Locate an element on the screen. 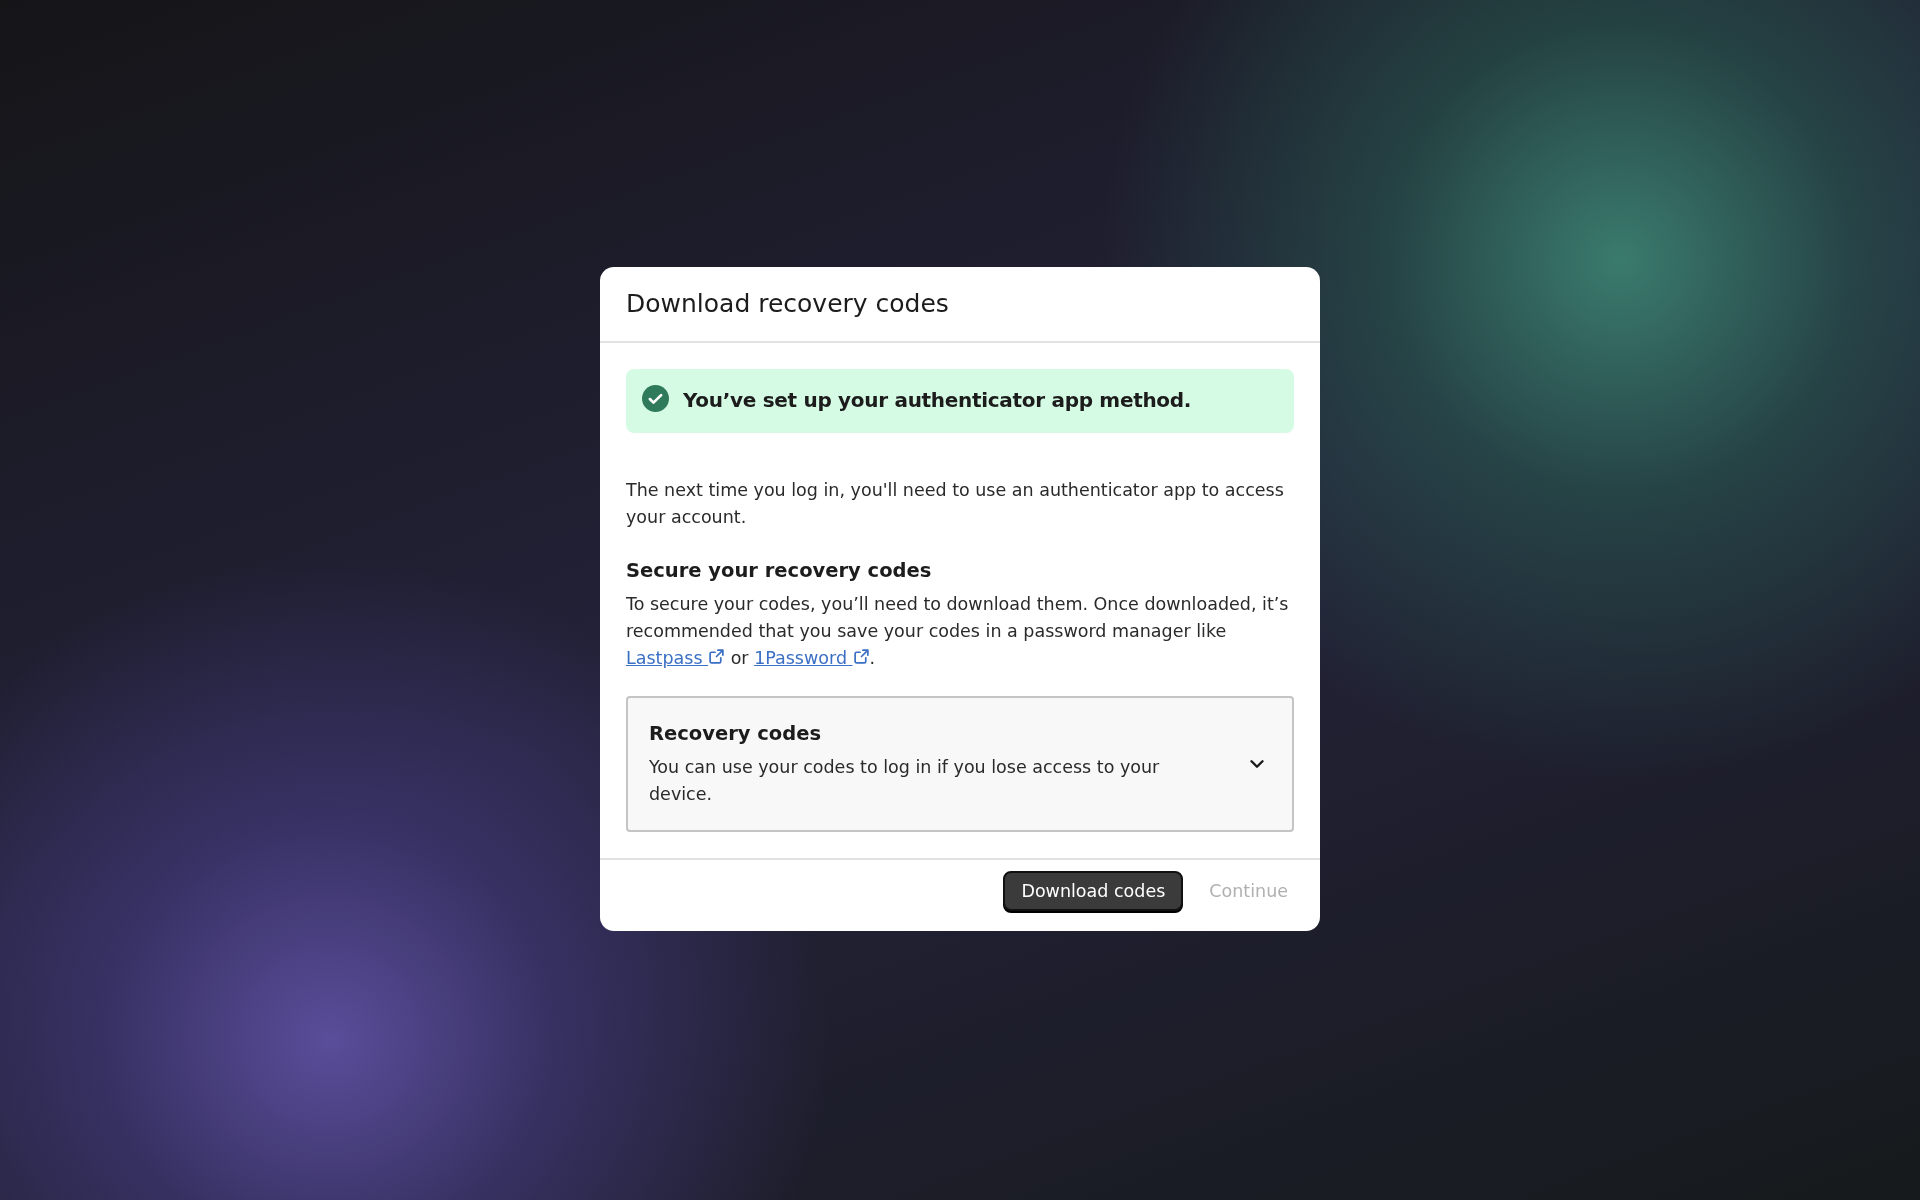  dialog-title: Download recovery codes is located at coordinates (788, 304).